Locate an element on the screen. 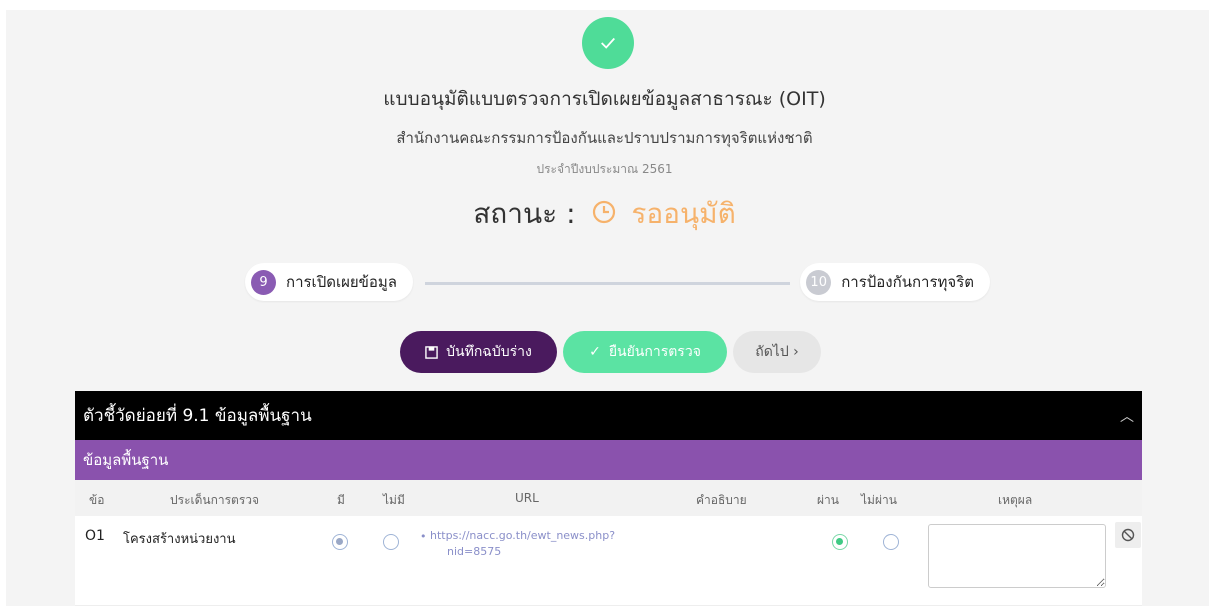  check-icon: ✓ is located at coordinates (595, 352).